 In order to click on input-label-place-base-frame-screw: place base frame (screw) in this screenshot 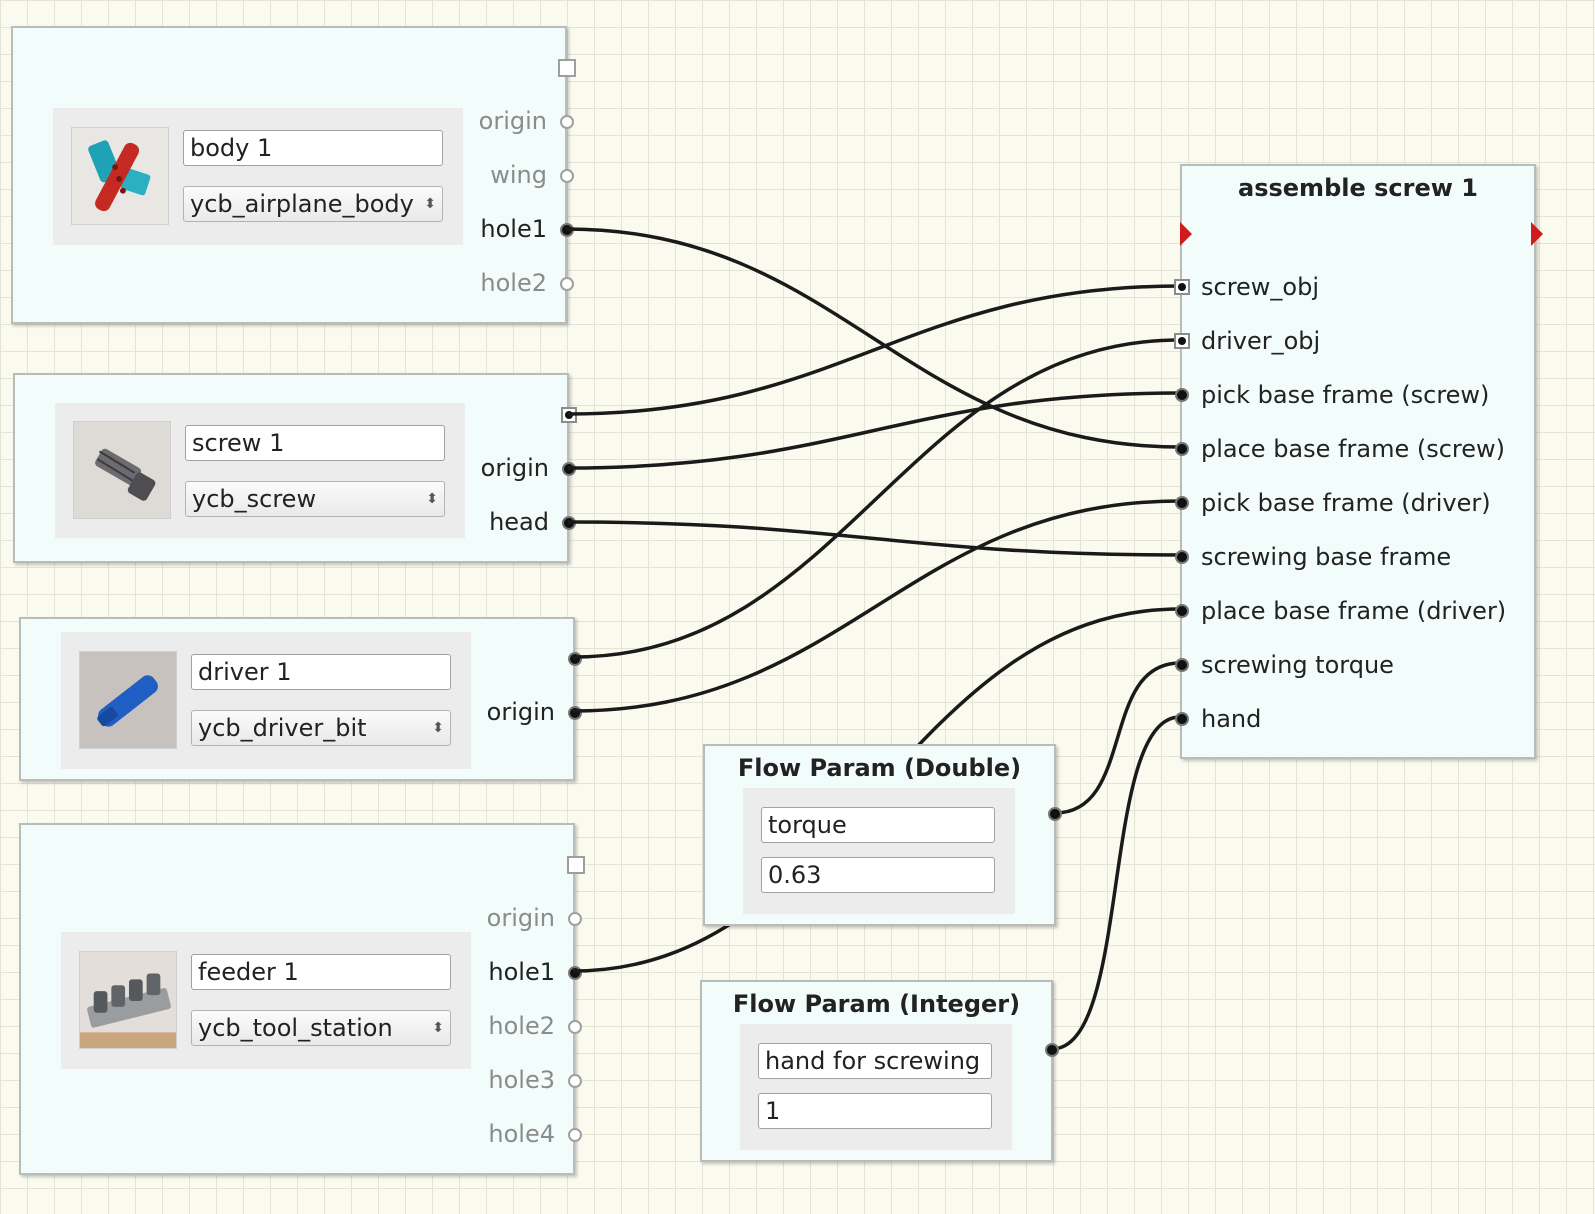, I will do `click(1353, 449)`.